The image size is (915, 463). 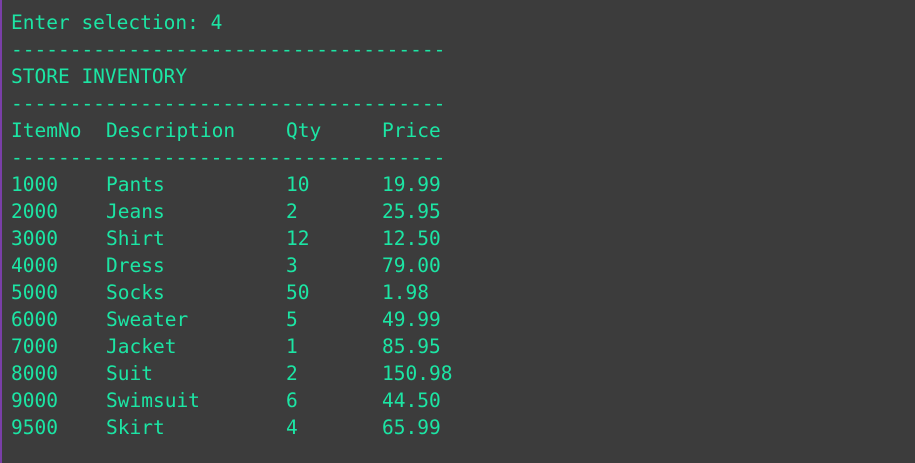 I want to click on item-number: 2000, so click(x=34, y=211).